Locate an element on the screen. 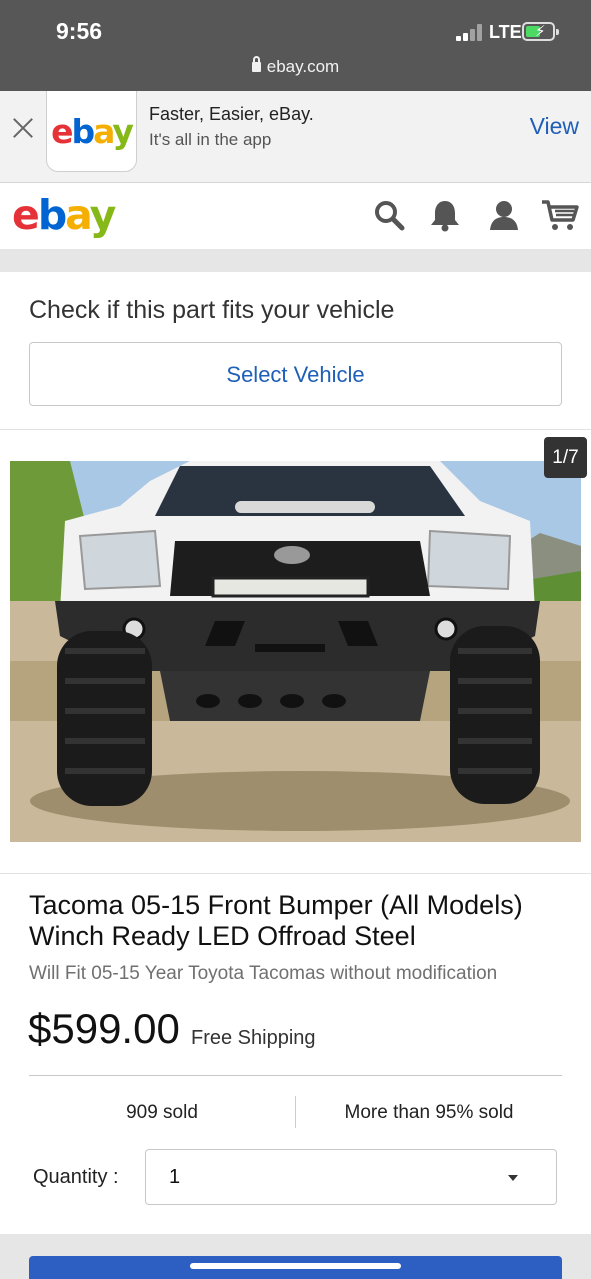 Image resolution: width=591 pixels, height=1279 pixels. site-header: ebay is located at coordinates (295, 216).